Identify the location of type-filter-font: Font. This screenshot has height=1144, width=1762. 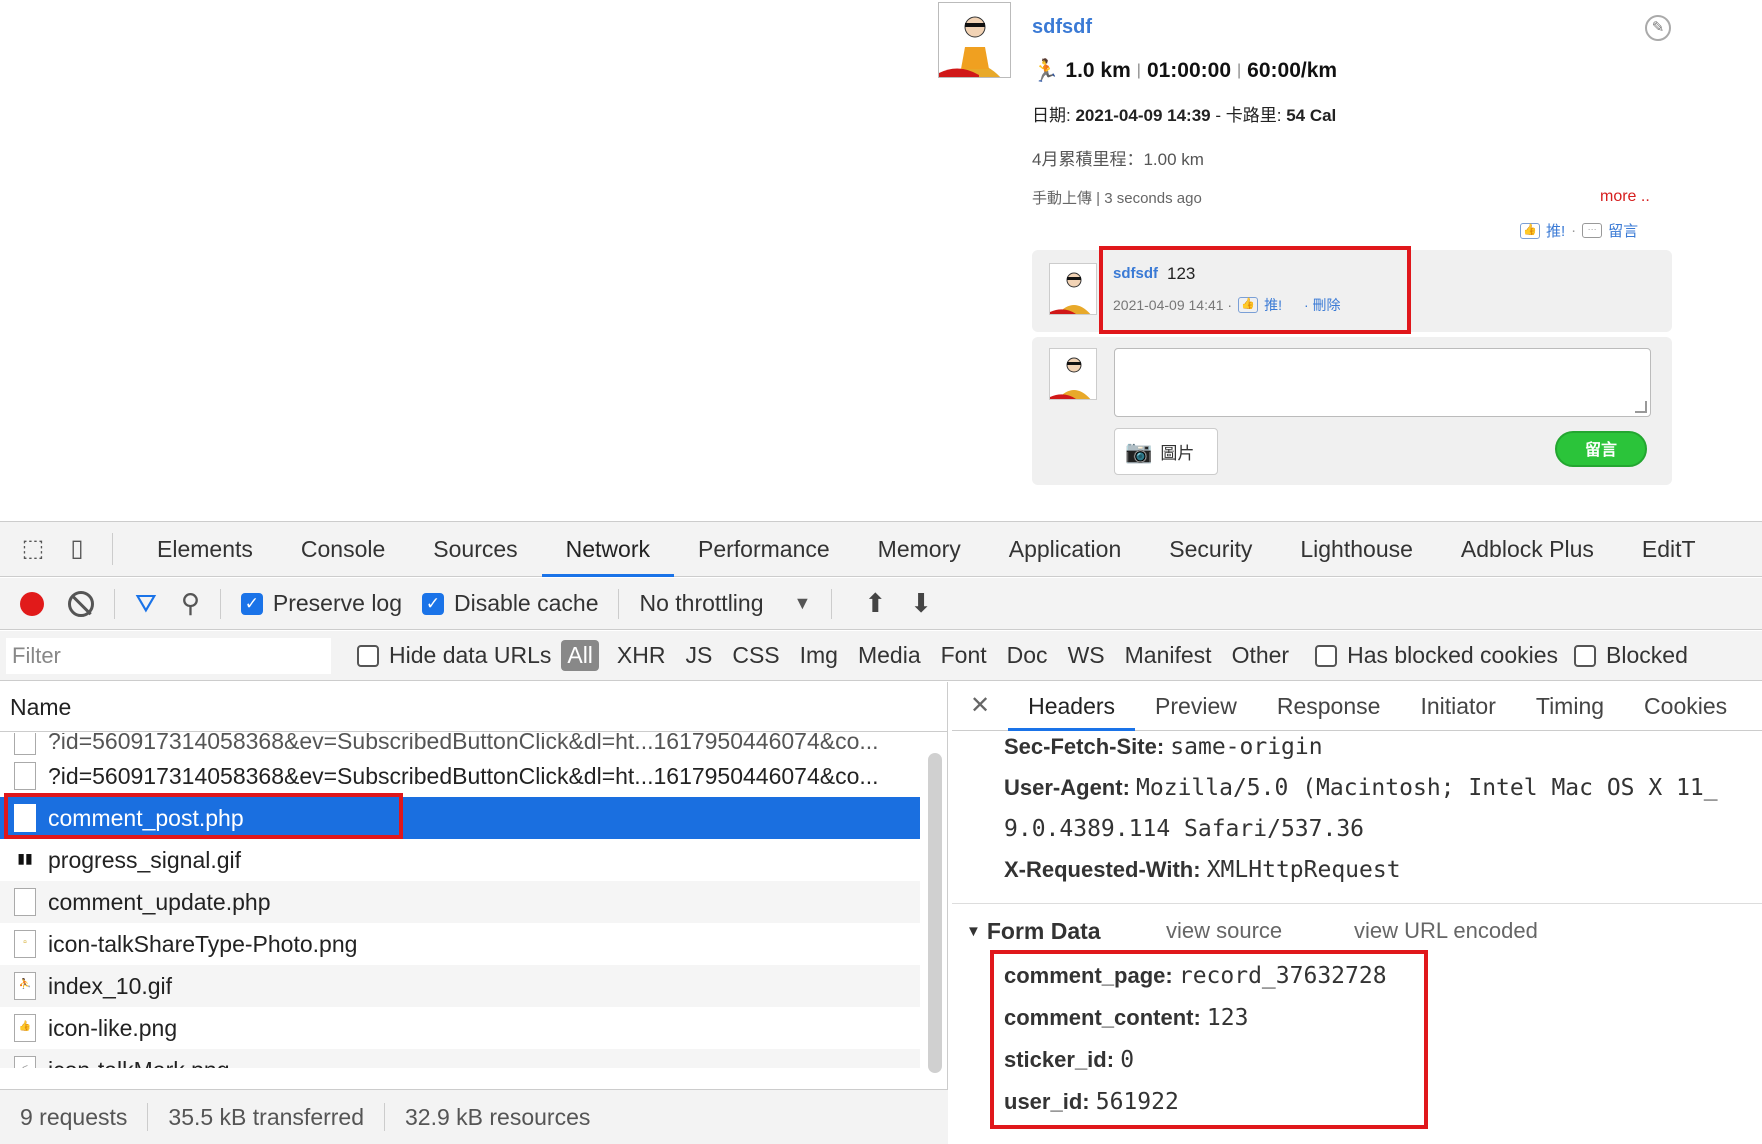
(964, 655).